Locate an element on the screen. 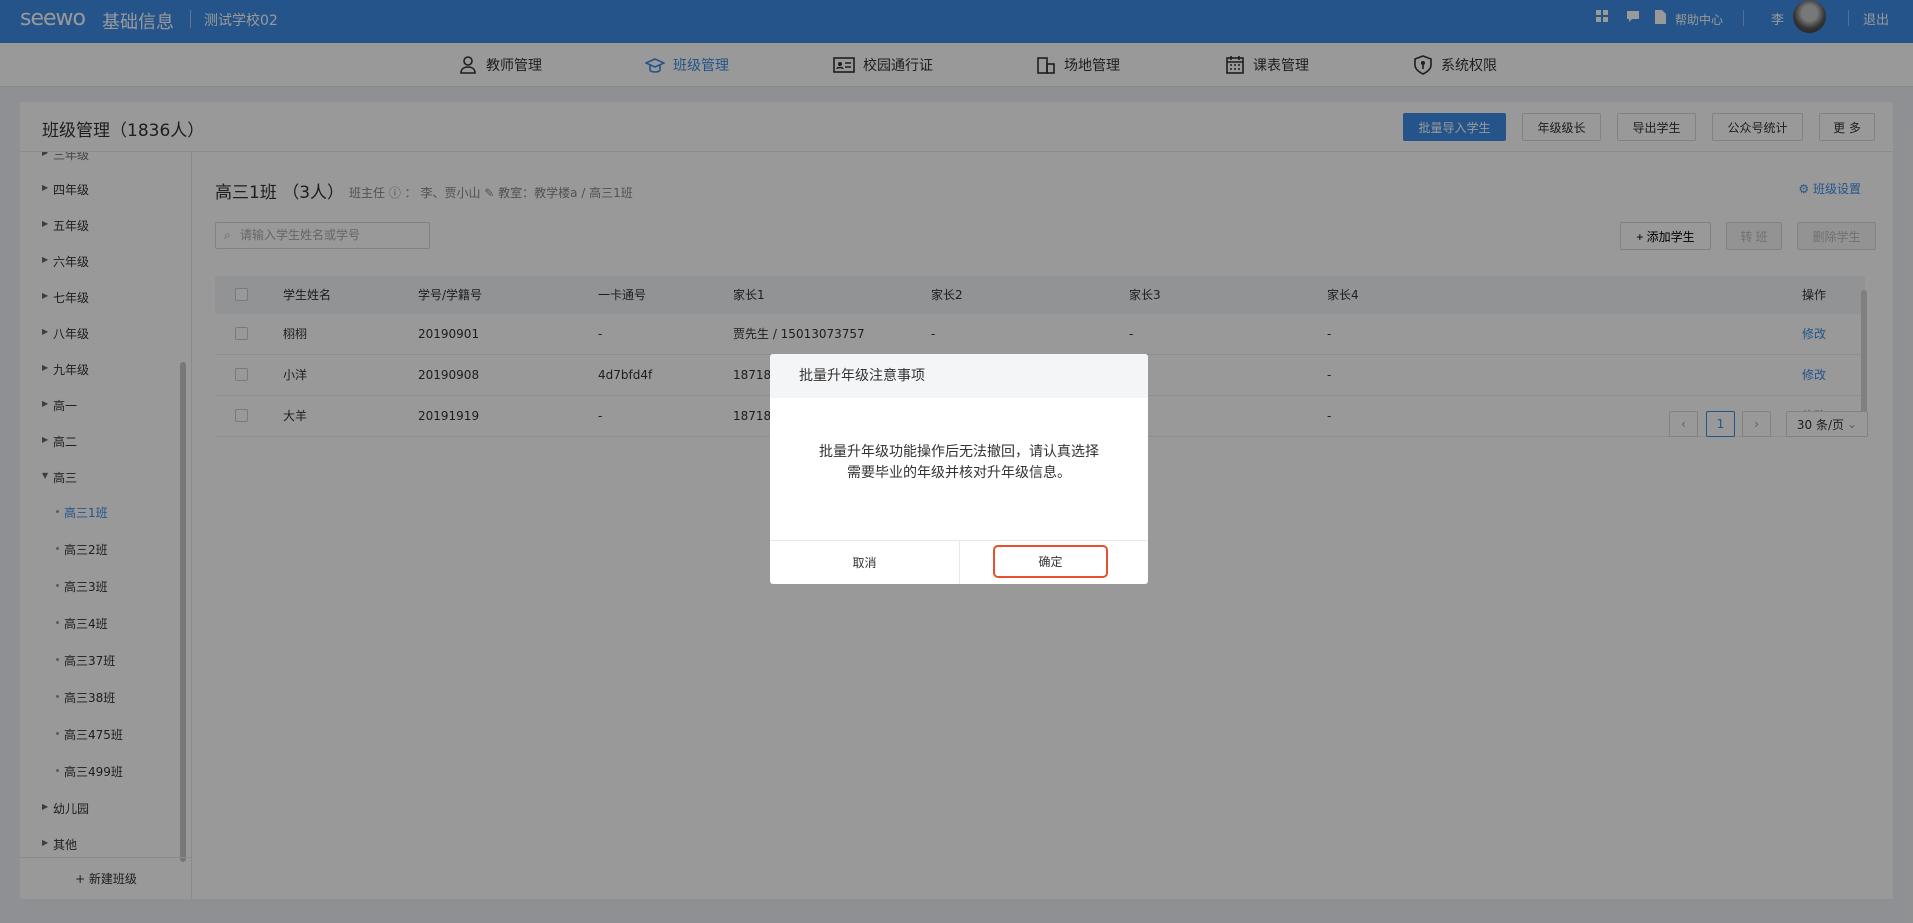  dialog-title: 批量升年级注意事项 is located at coordinates (959, 376).